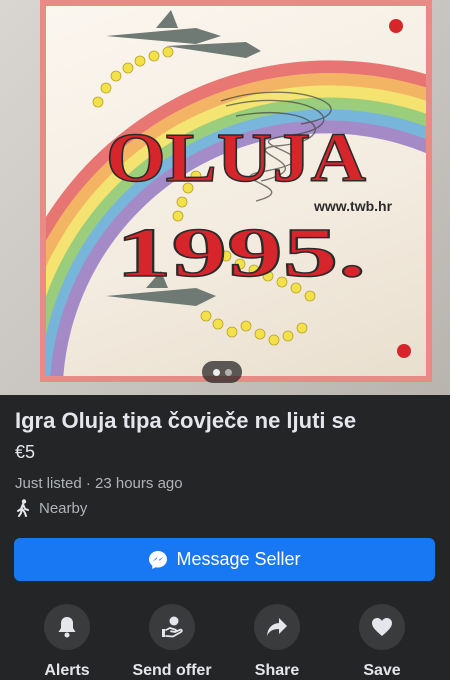 Image resolution: width=450 pixels, height=680 pixels. Describe the element at coordinates (216, 372) in the screenshot. I see `pager-dot-active` at that location.